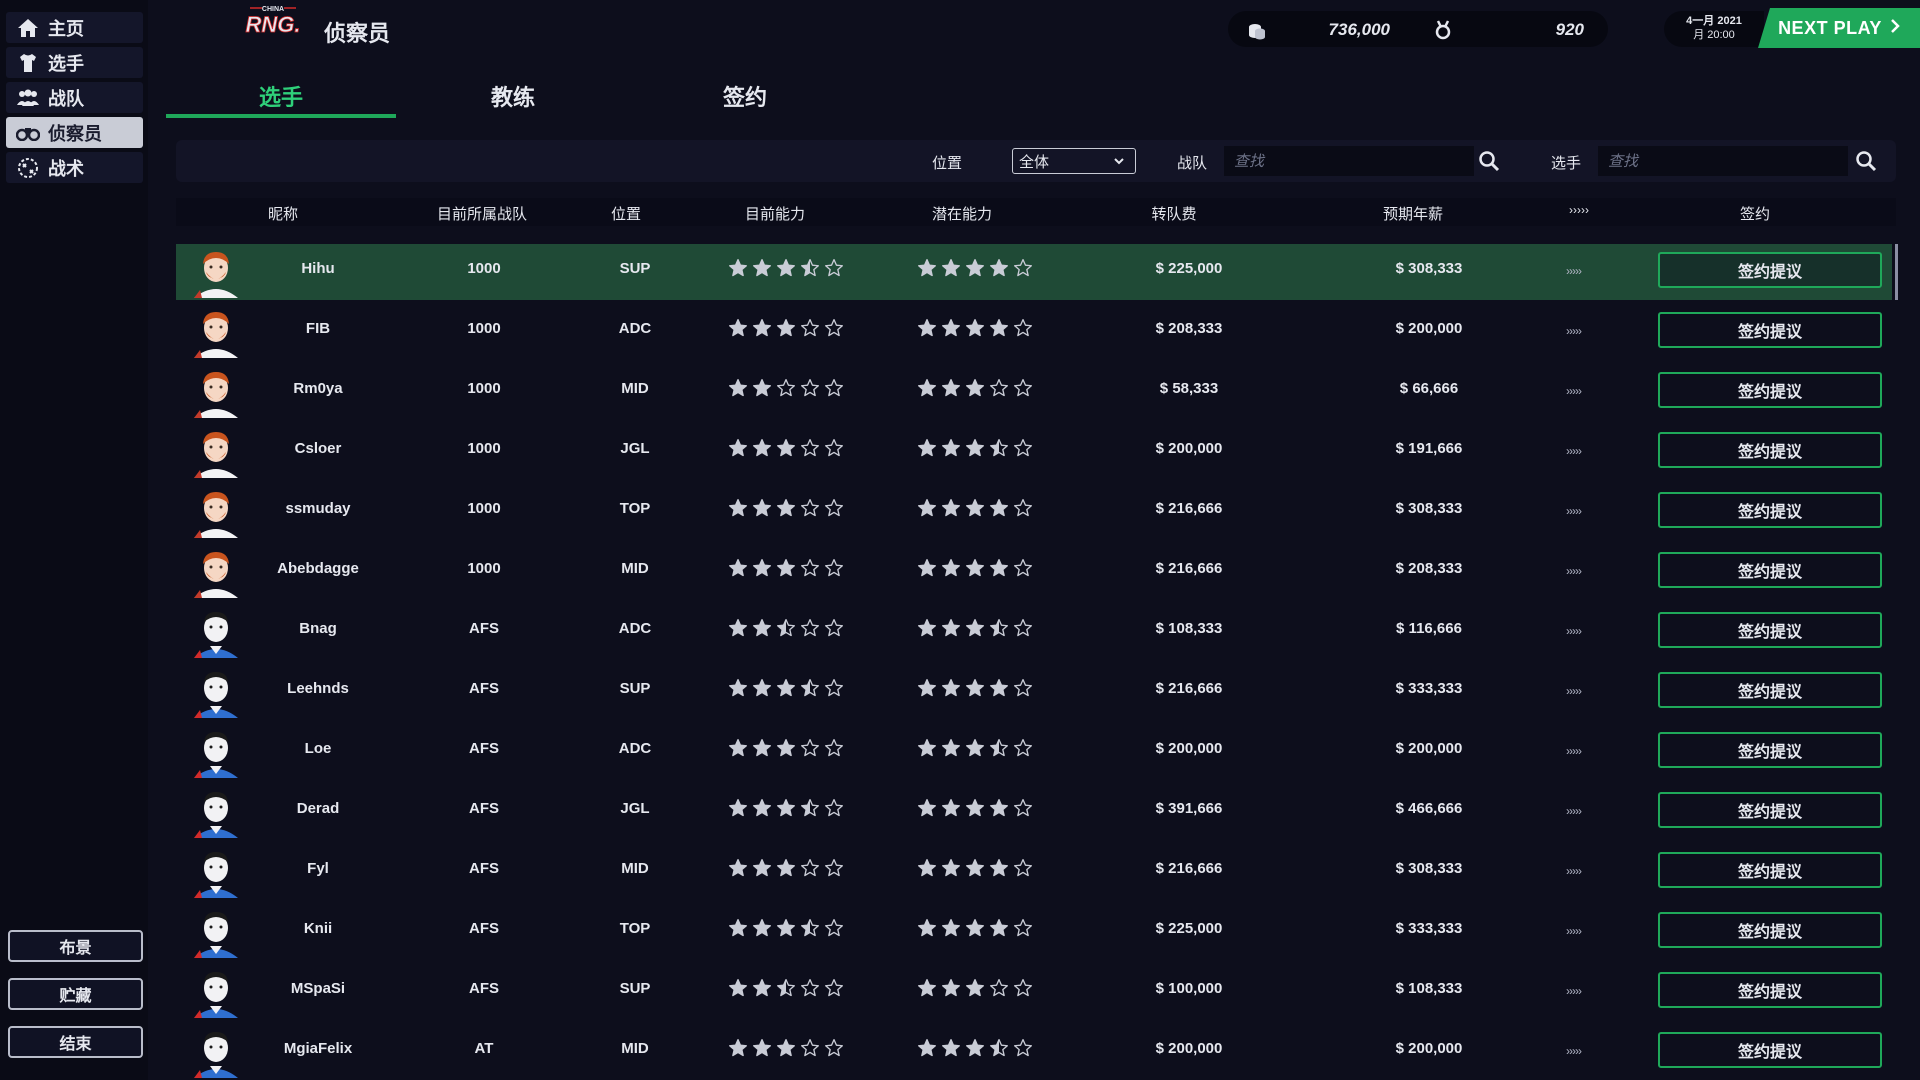 This screenshot has height=1080, width=1920. Describe the element at coordinates (1349, 161) in the screenshot. I see `team-search-input` at that location.